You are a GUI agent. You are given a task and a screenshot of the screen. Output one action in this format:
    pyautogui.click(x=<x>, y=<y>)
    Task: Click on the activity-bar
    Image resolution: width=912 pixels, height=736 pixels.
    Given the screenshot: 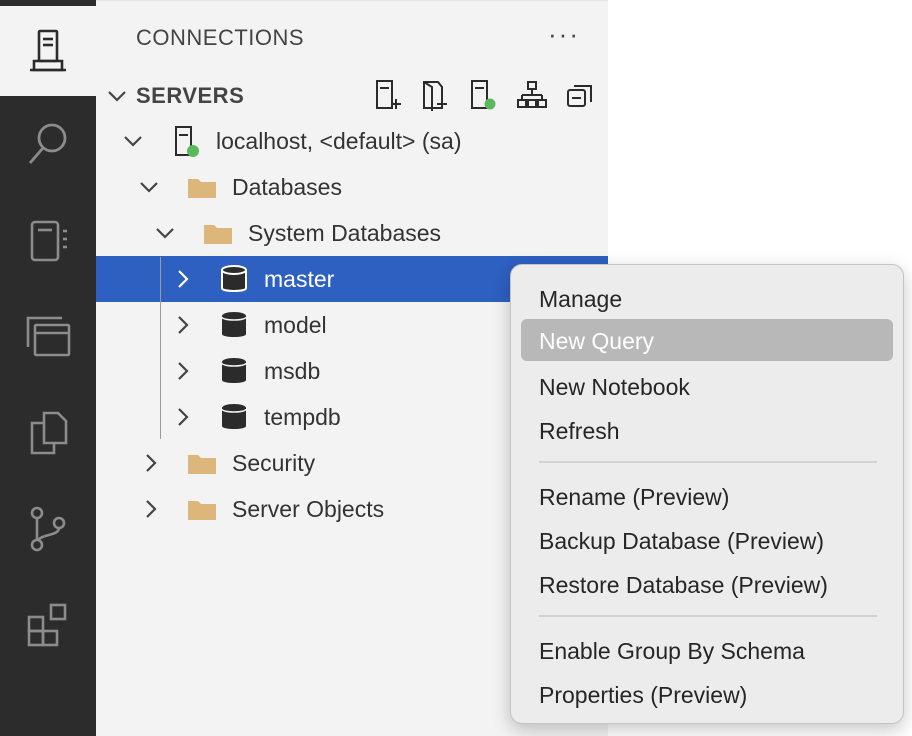 What is the action you would take?
    pyautogui.click(x=48, y=368)
    